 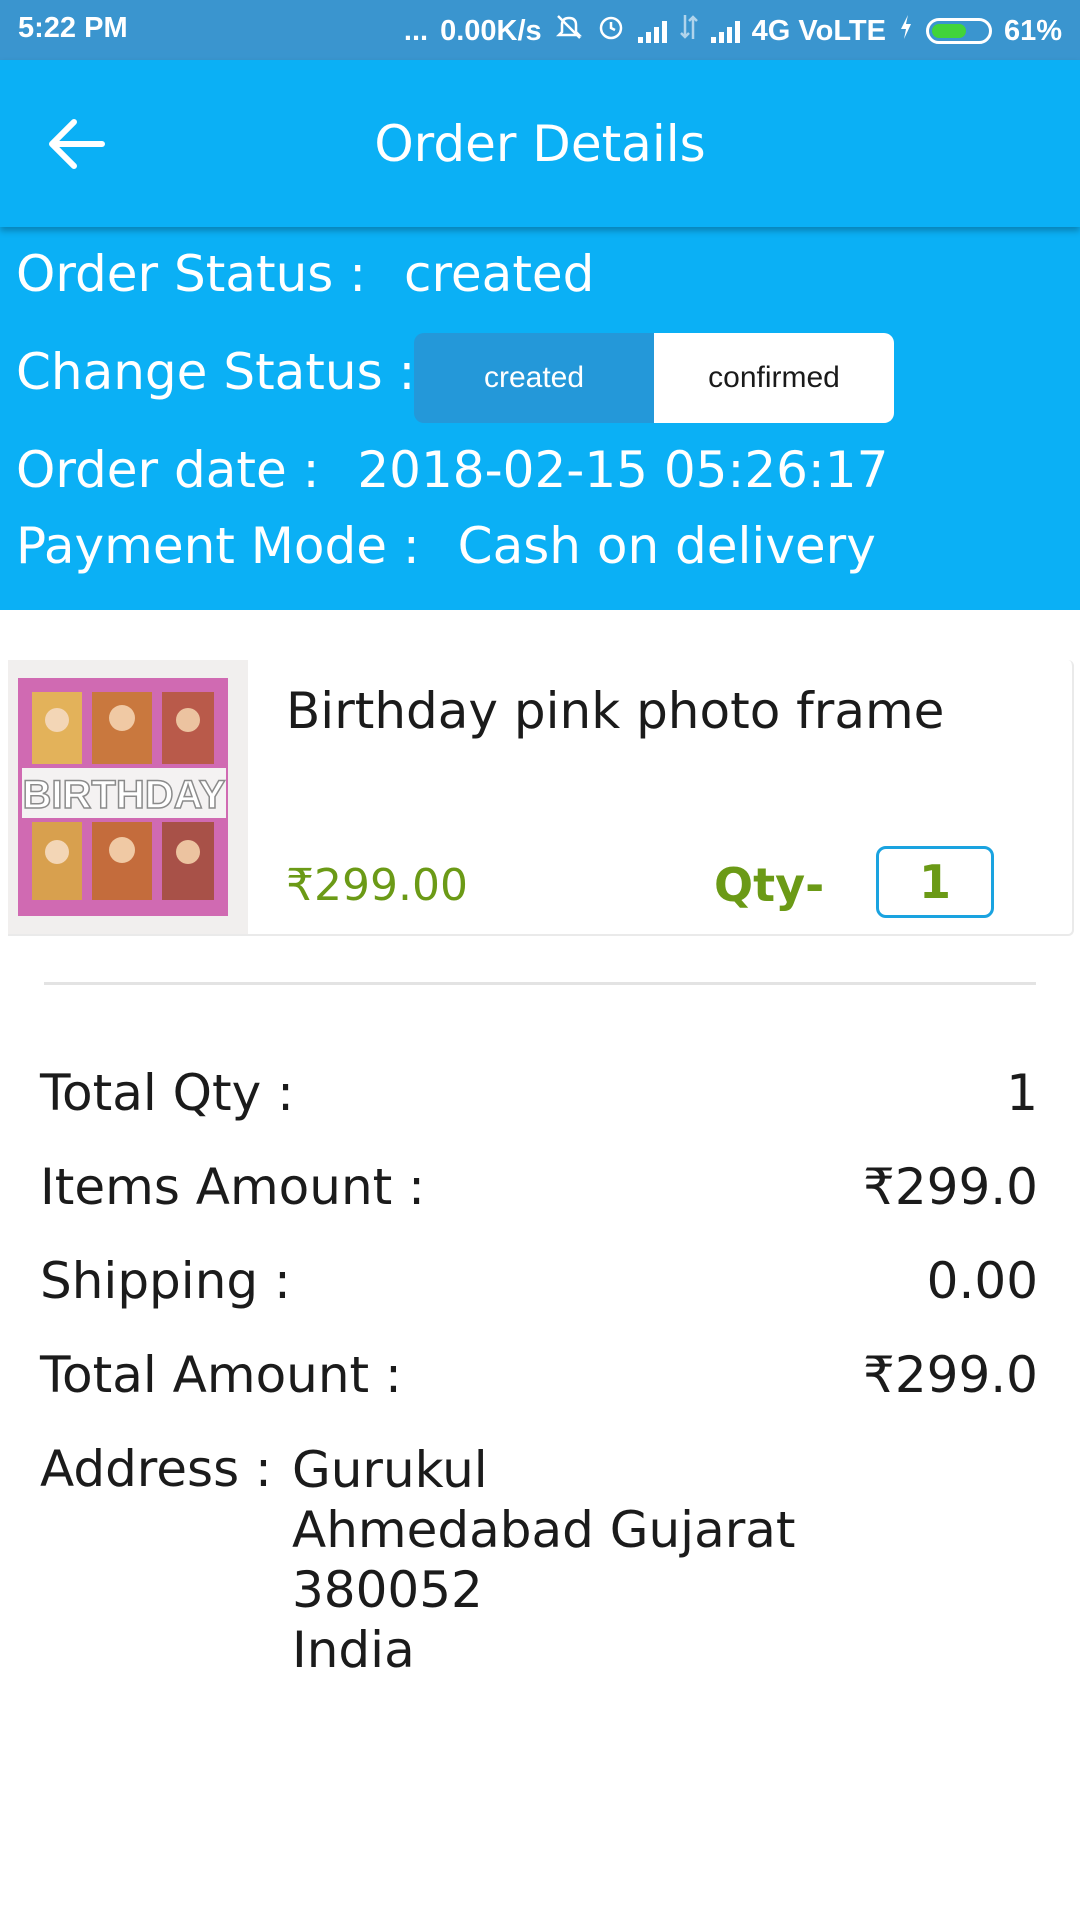 What do you see at coordinates (390, 1470) in the screenshot?
I see `address-line: Gurukul` at bounding box center [390, 1470].